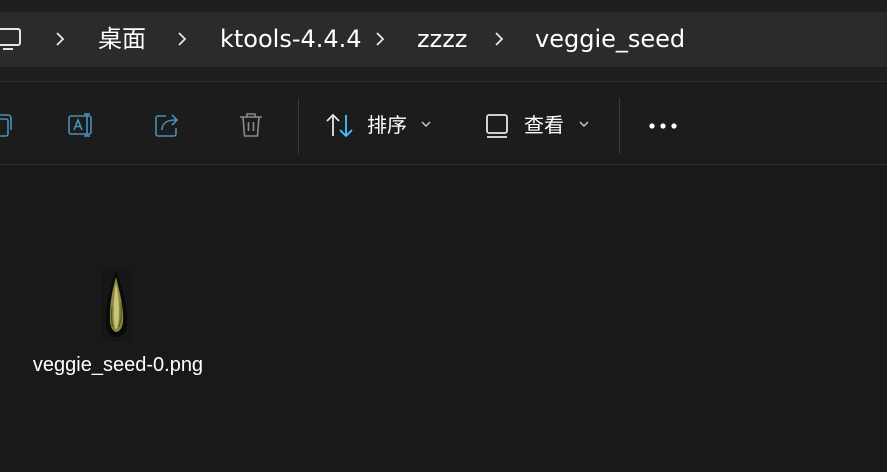 This screenshot has height=472, width=887. Describe the element at coordinates (118, 365) in the screenshot. I see `file-name: veggie_seed-0.png` at that location.